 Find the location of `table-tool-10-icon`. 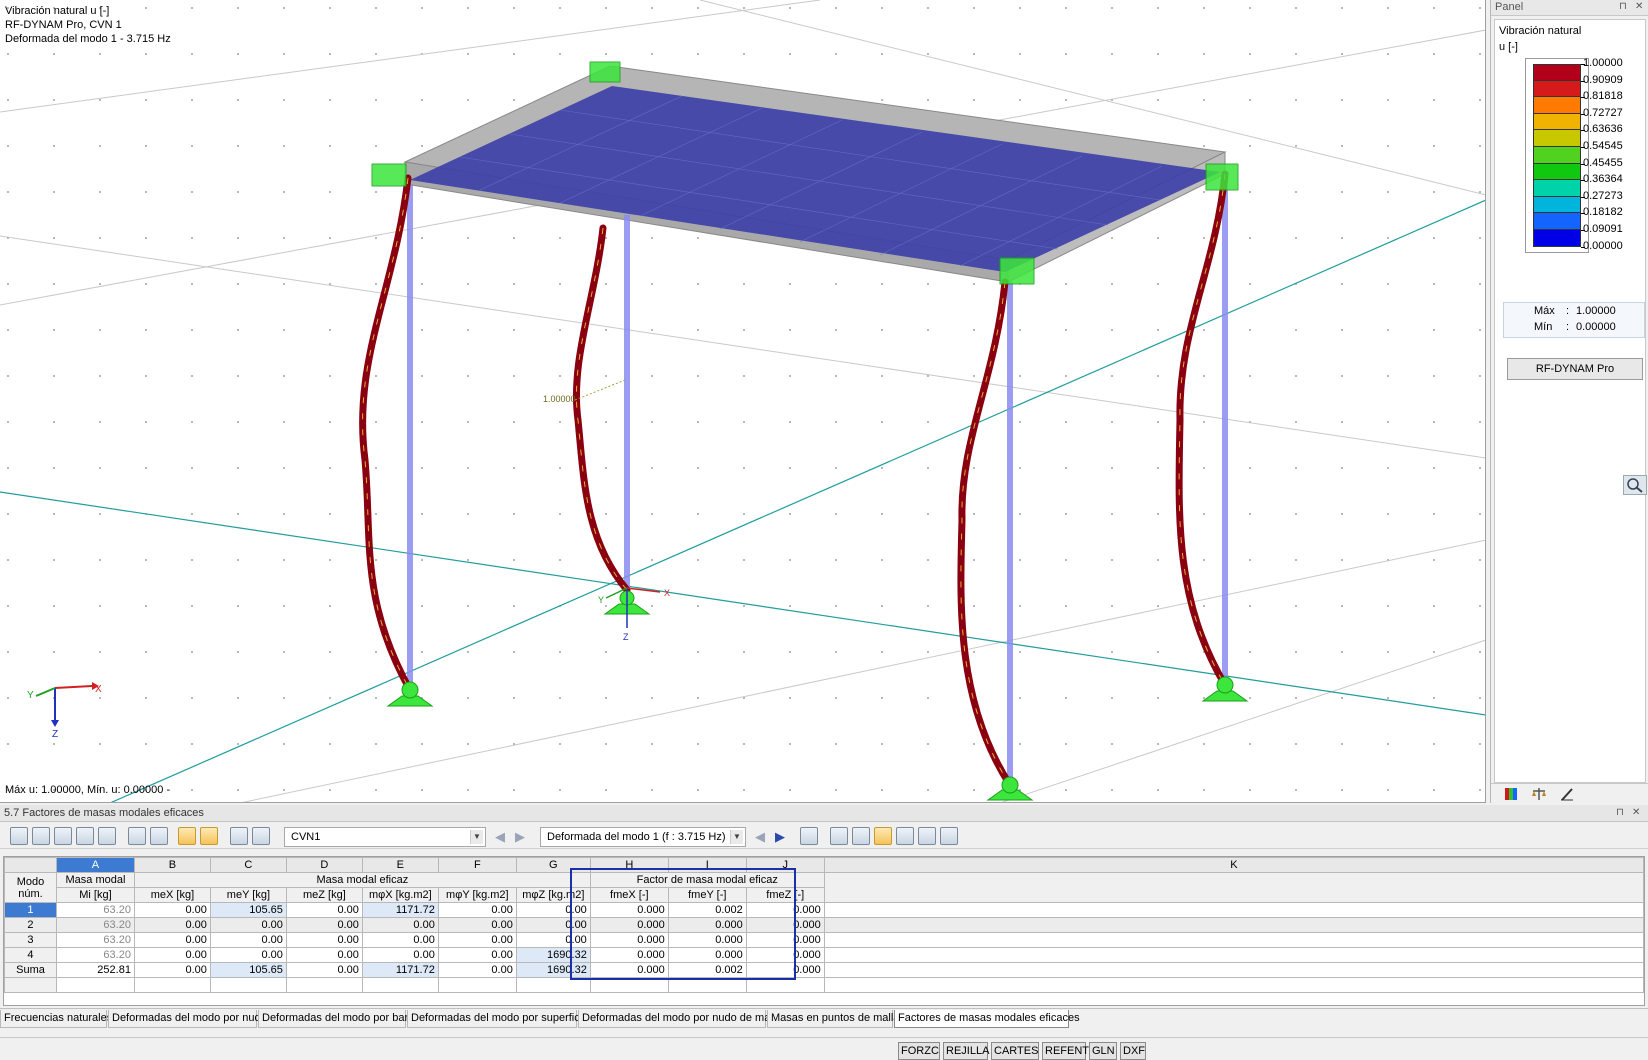

table-tool-10-icon is located at coordinates (239, 836).